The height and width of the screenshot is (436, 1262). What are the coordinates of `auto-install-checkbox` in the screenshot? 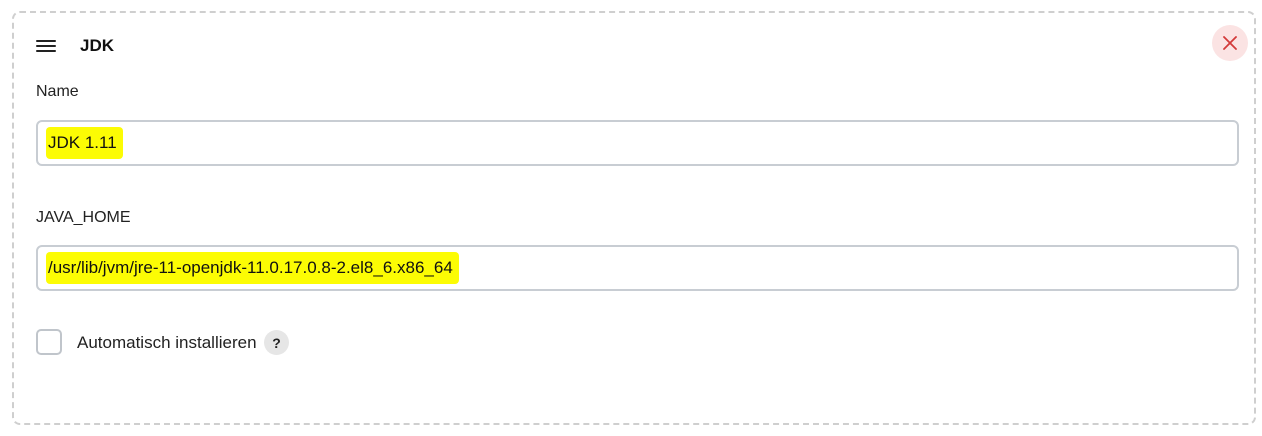 It's located at (49, 342).